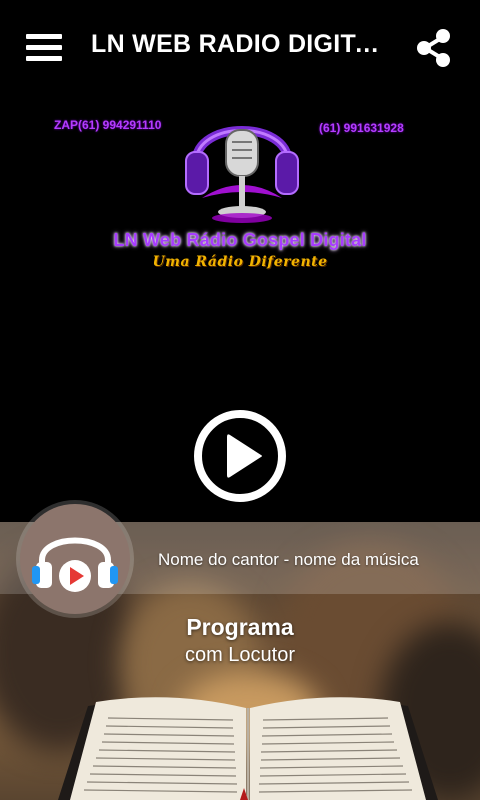 This screenshot has height=800, width=480. I want to click on station-slogan: Uma Rádio Diferente, so click(240, 262).